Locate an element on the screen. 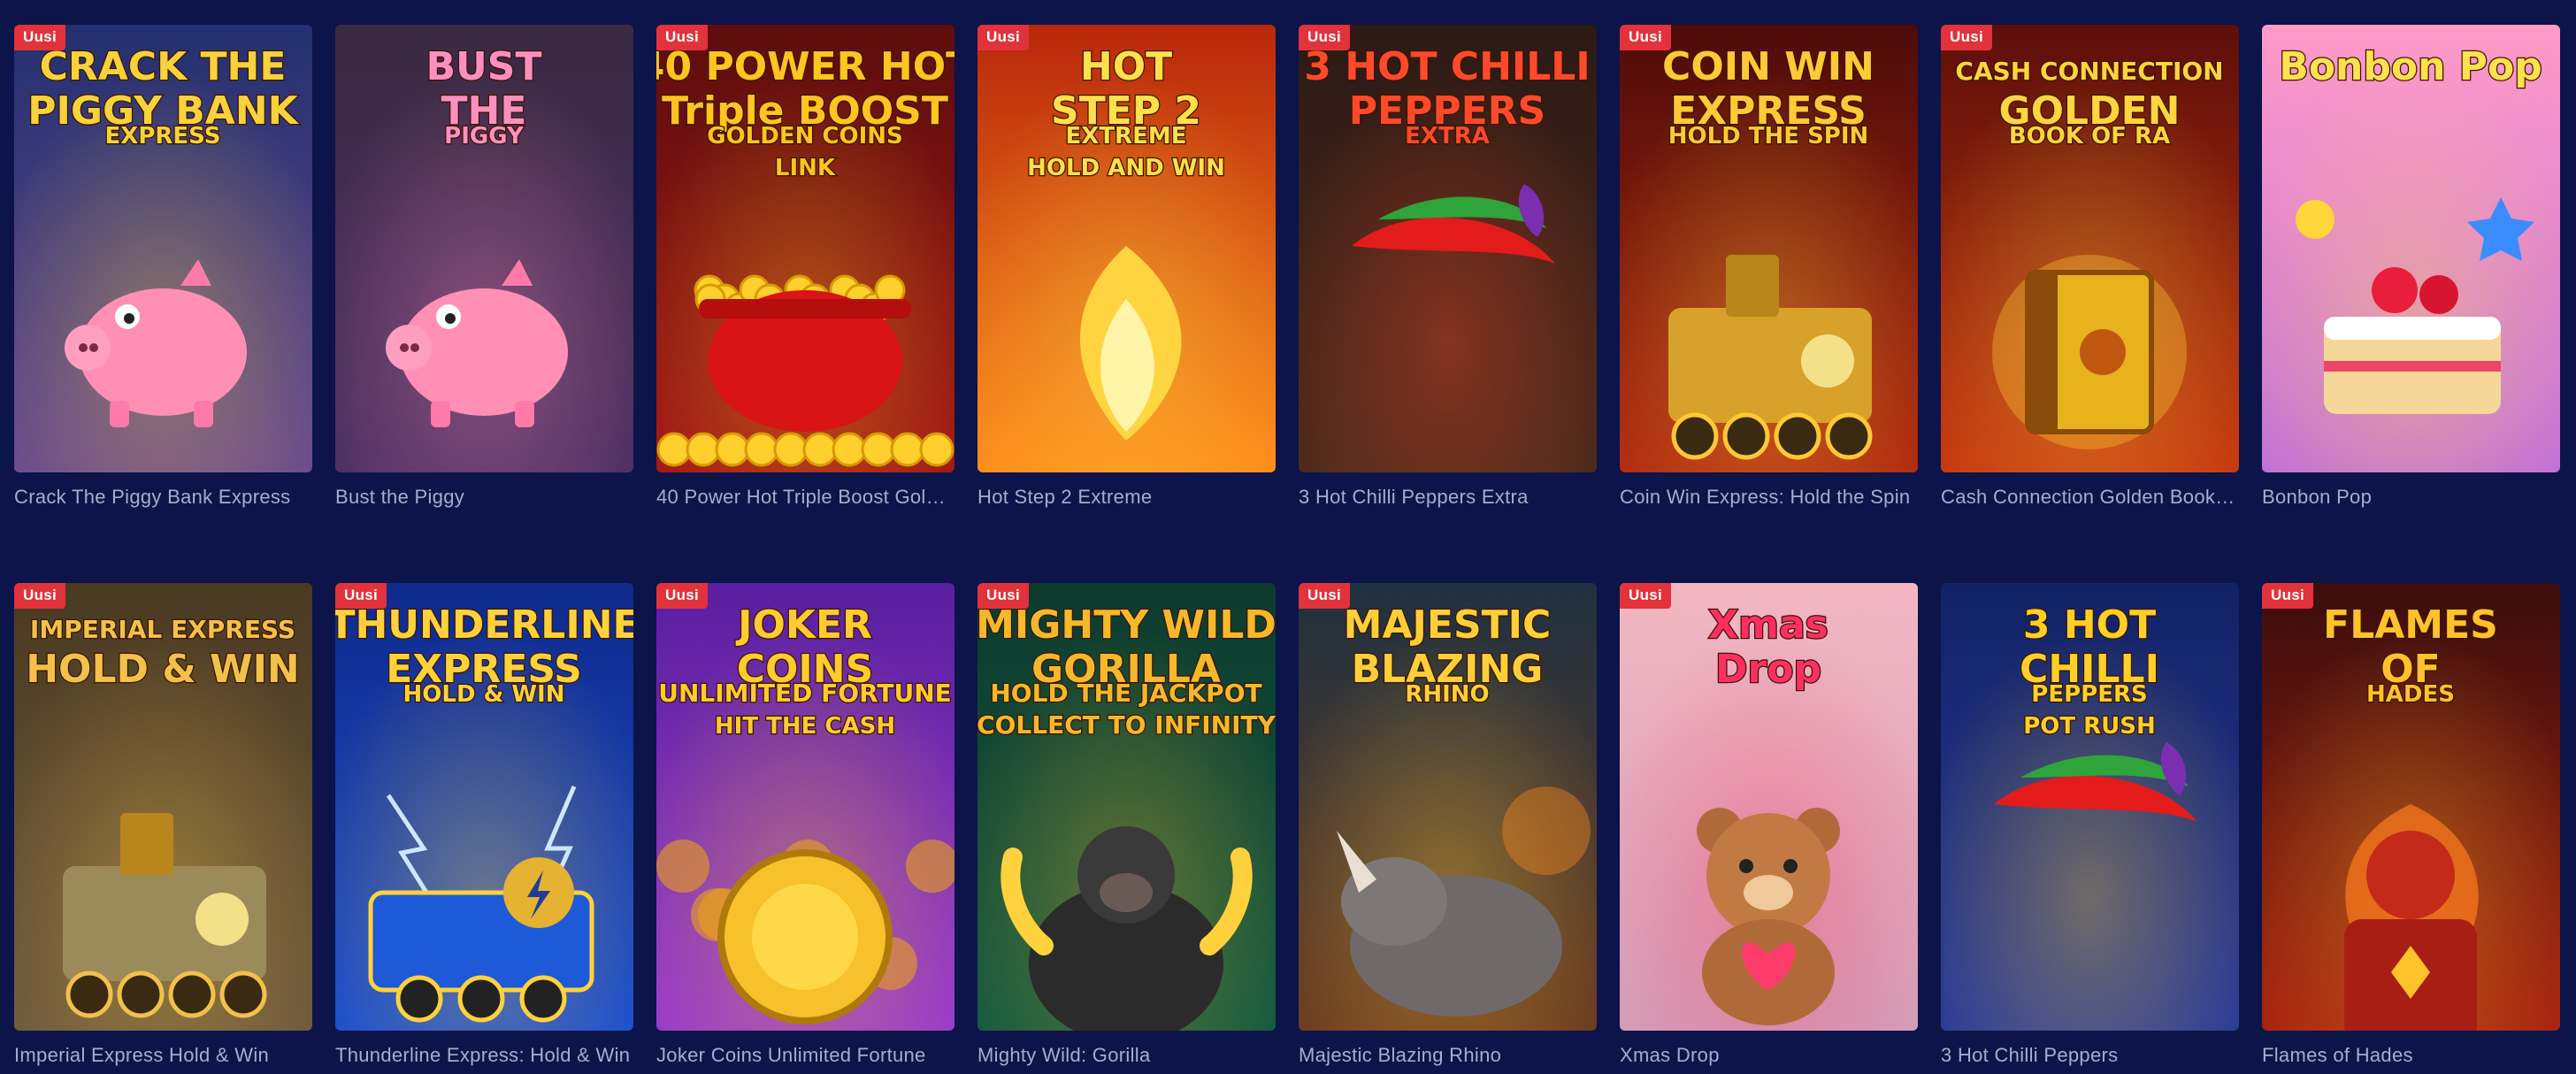  game-thumbnail: Bonbon Pop is located at coordinates (2411, 248).